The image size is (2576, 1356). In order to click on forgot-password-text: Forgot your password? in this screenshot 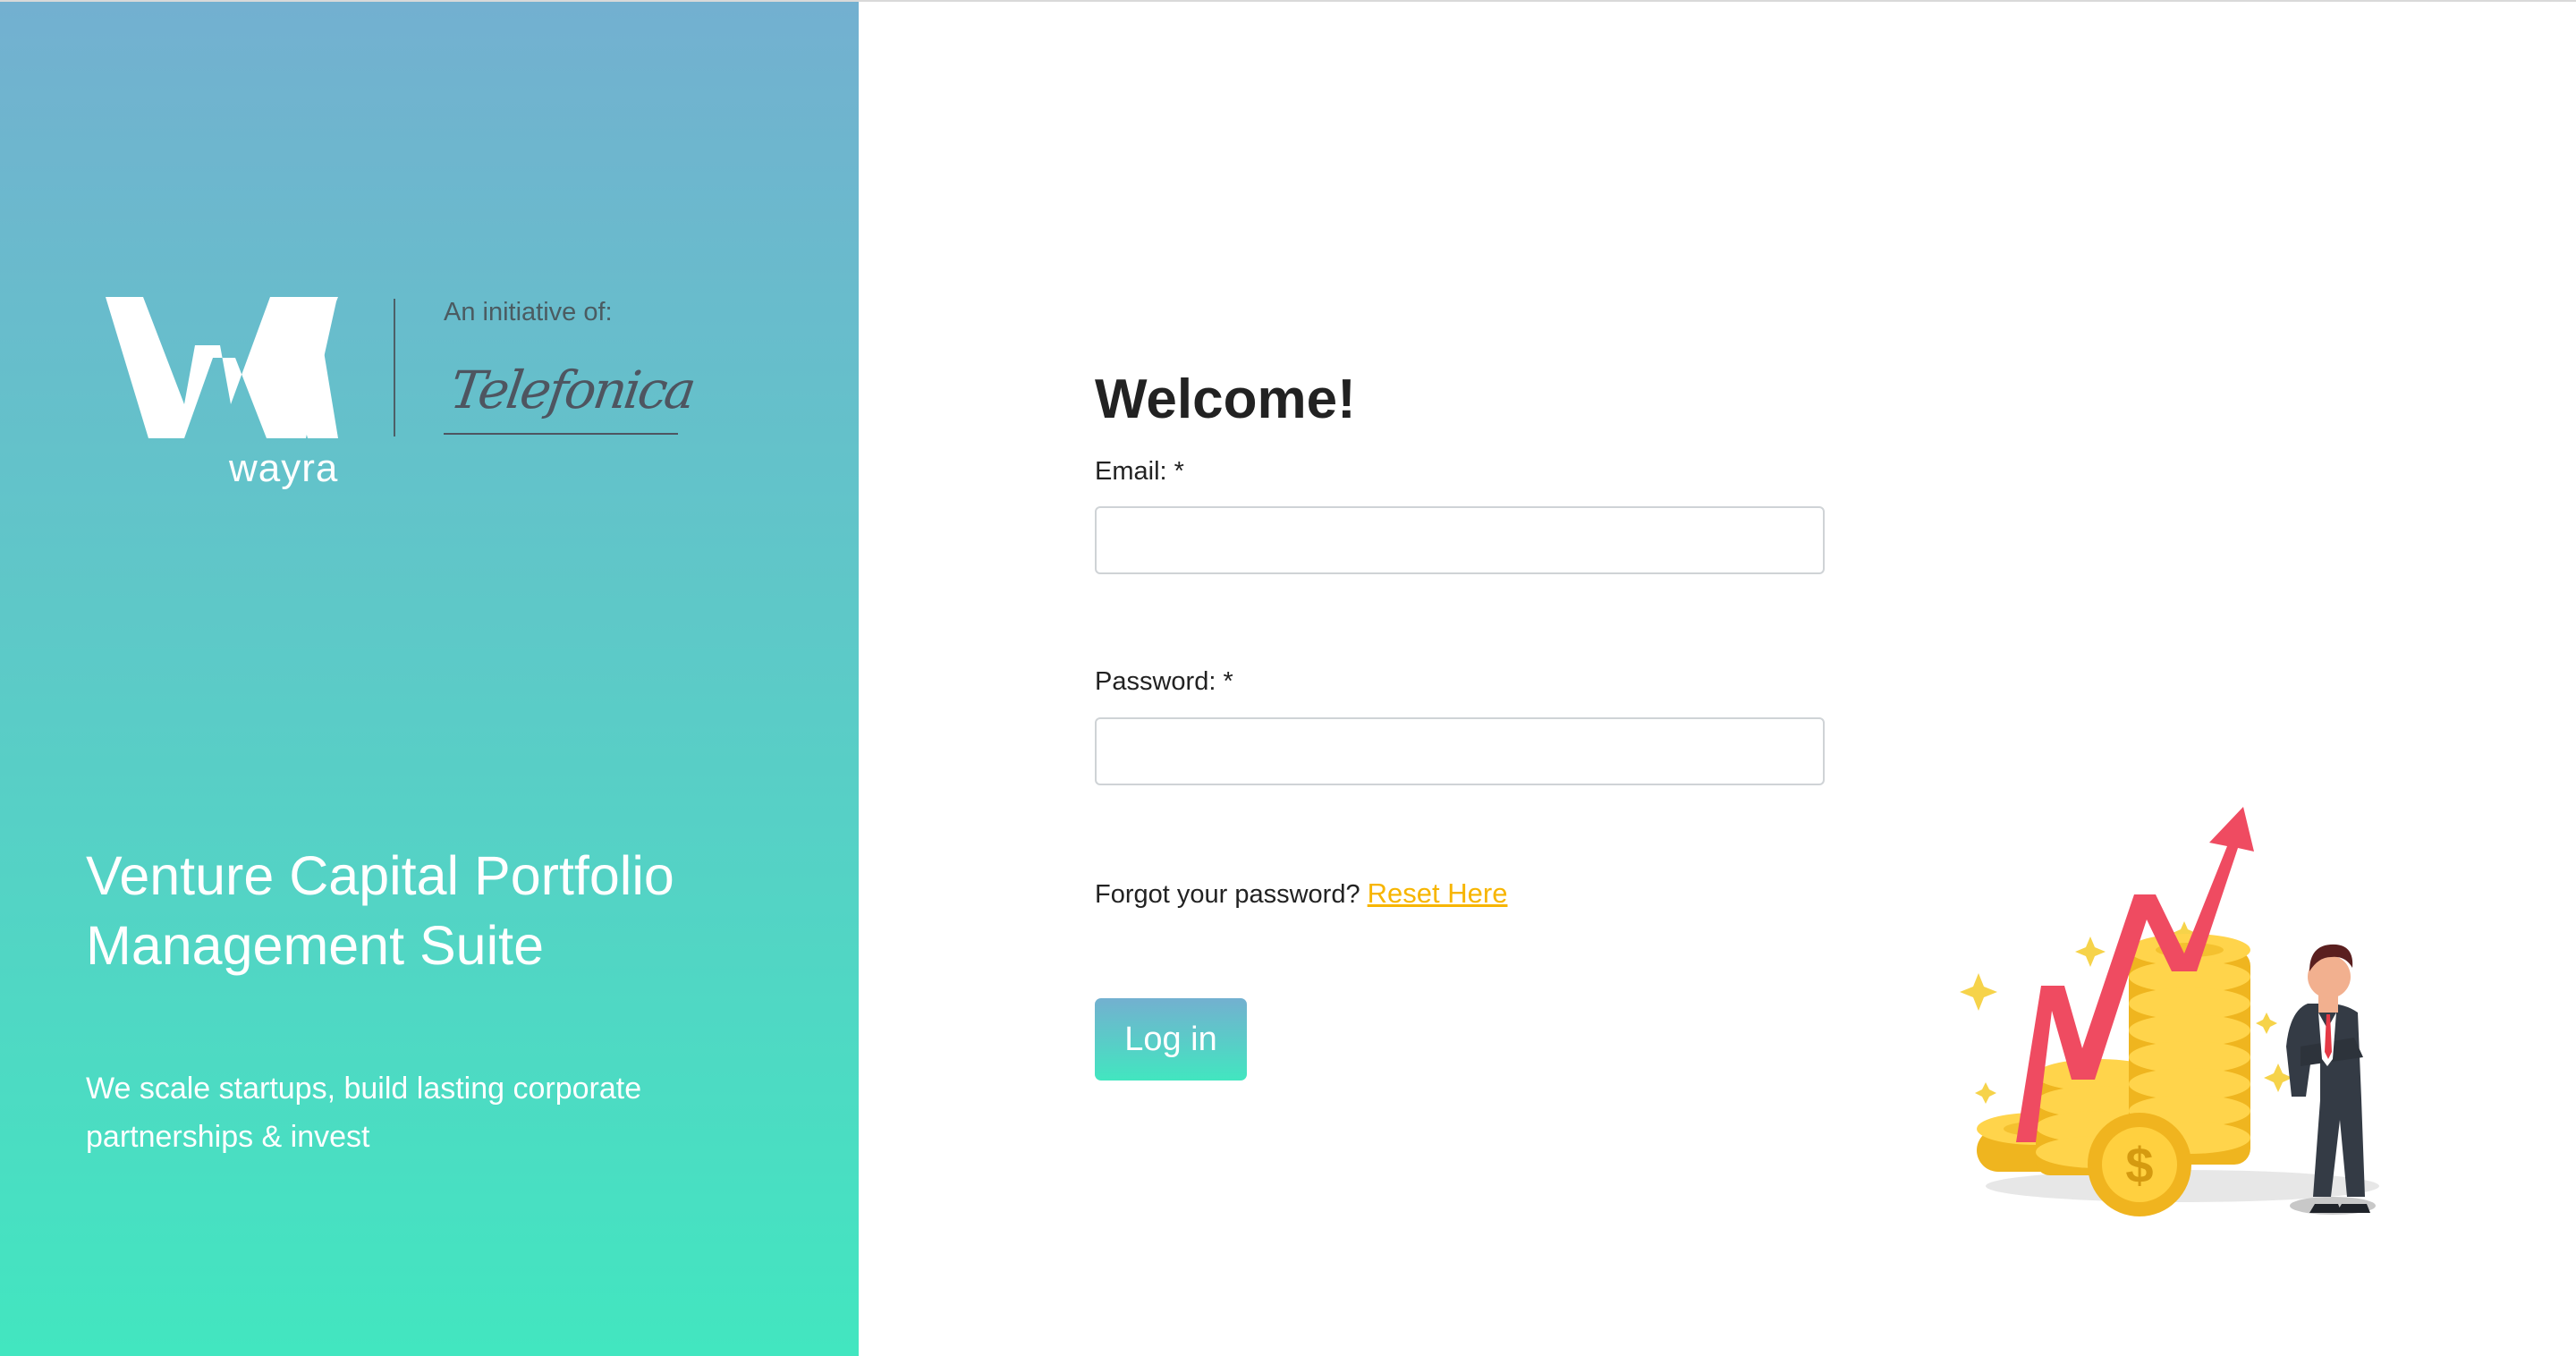, I will do `click(1227, 894)`.